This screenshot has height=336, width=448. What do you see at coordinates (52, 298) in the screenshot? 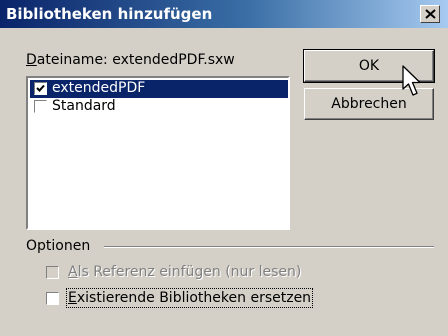
I see `replace-checkbox` at bounding box center [52, 298].